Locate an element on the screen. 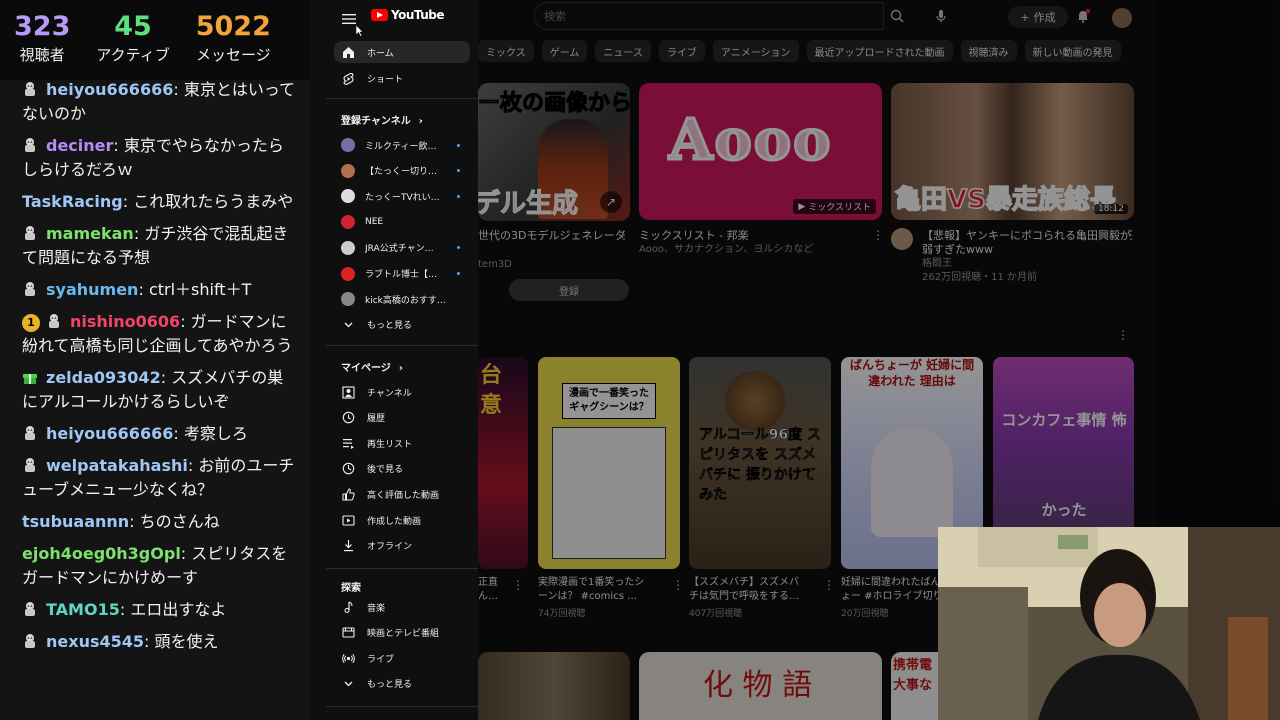 The height and width of the screenshot is (720, 1280). bell-icon is located at coordinates (1084, 16).